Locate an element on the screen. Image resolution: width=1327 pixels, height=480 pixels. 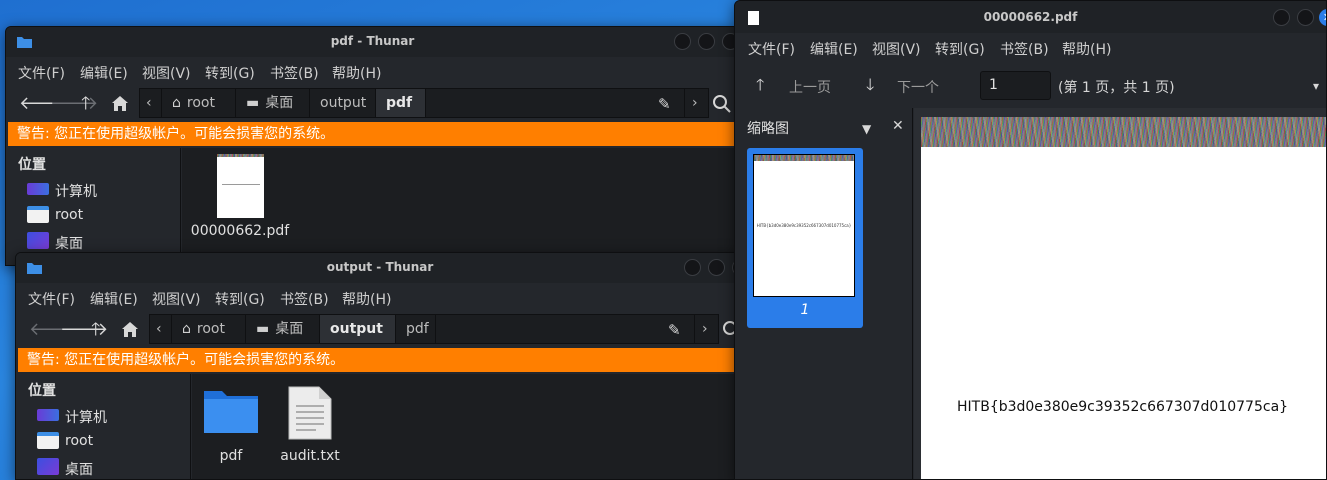
previous-page-button: 🡑 上一页 is located at coordinates (798, 86).